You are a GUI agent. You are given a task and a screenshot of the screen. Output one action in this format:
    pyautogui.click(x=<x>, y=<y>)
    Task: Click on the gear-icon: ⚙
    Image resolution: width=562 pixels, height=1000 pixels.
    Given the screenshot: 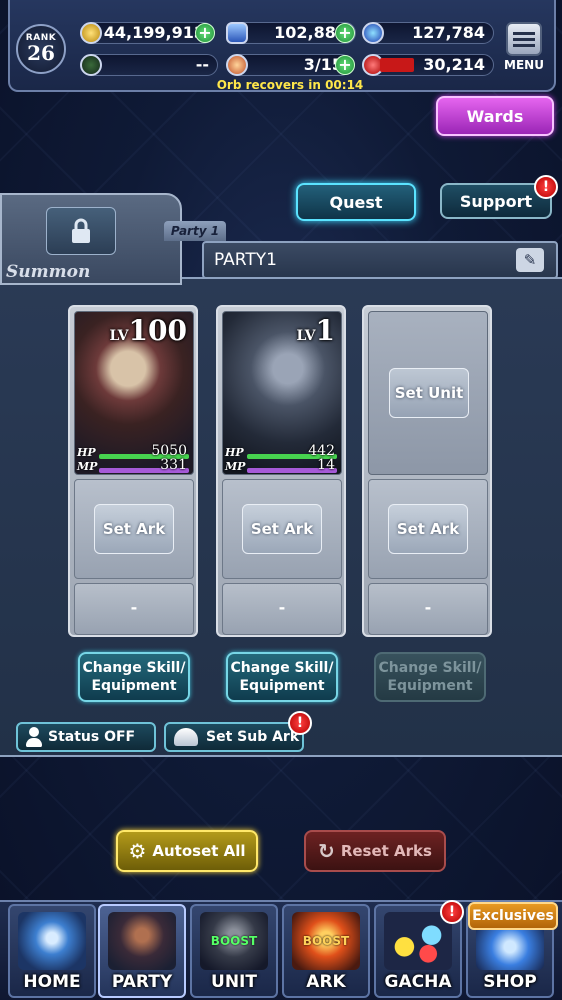 What is the action you would take?
    pyautogui.click(x=137, y=851)
    